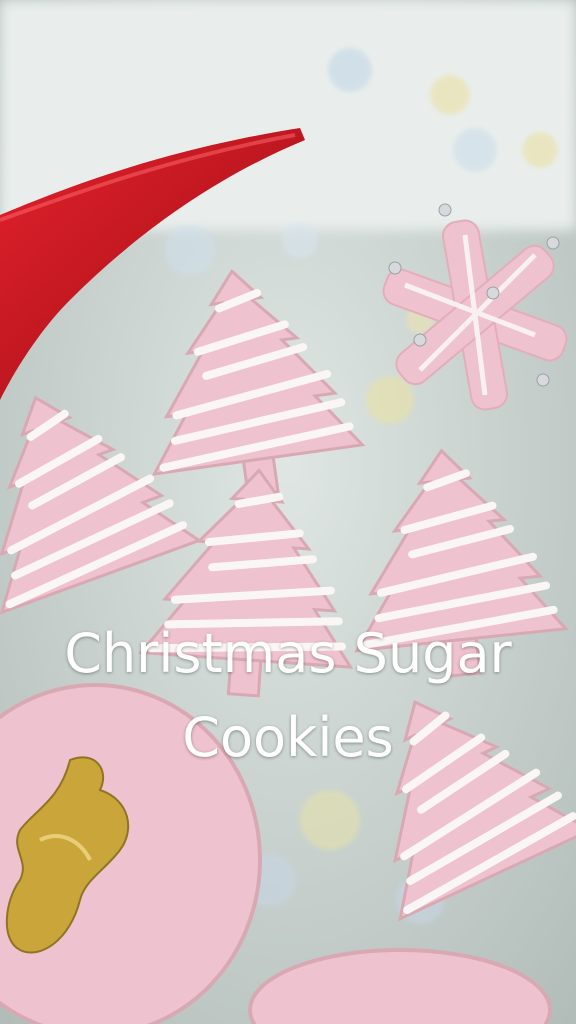  Describe the element at coordinates (288, 653) in the screenshot. I see `caption-line-1: Christmas Sugar` at that location.